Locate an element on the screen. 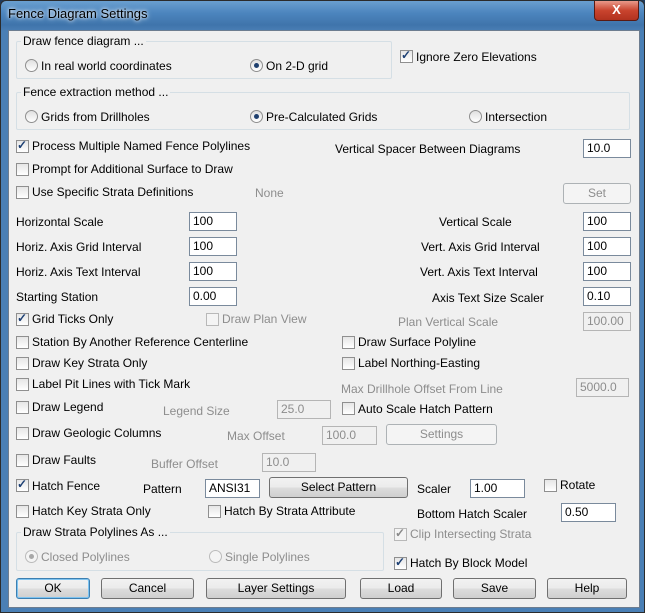 This screenshot has width=645, height=613. horizontal-scale-input: 100 is located at coordinates (213, 221).